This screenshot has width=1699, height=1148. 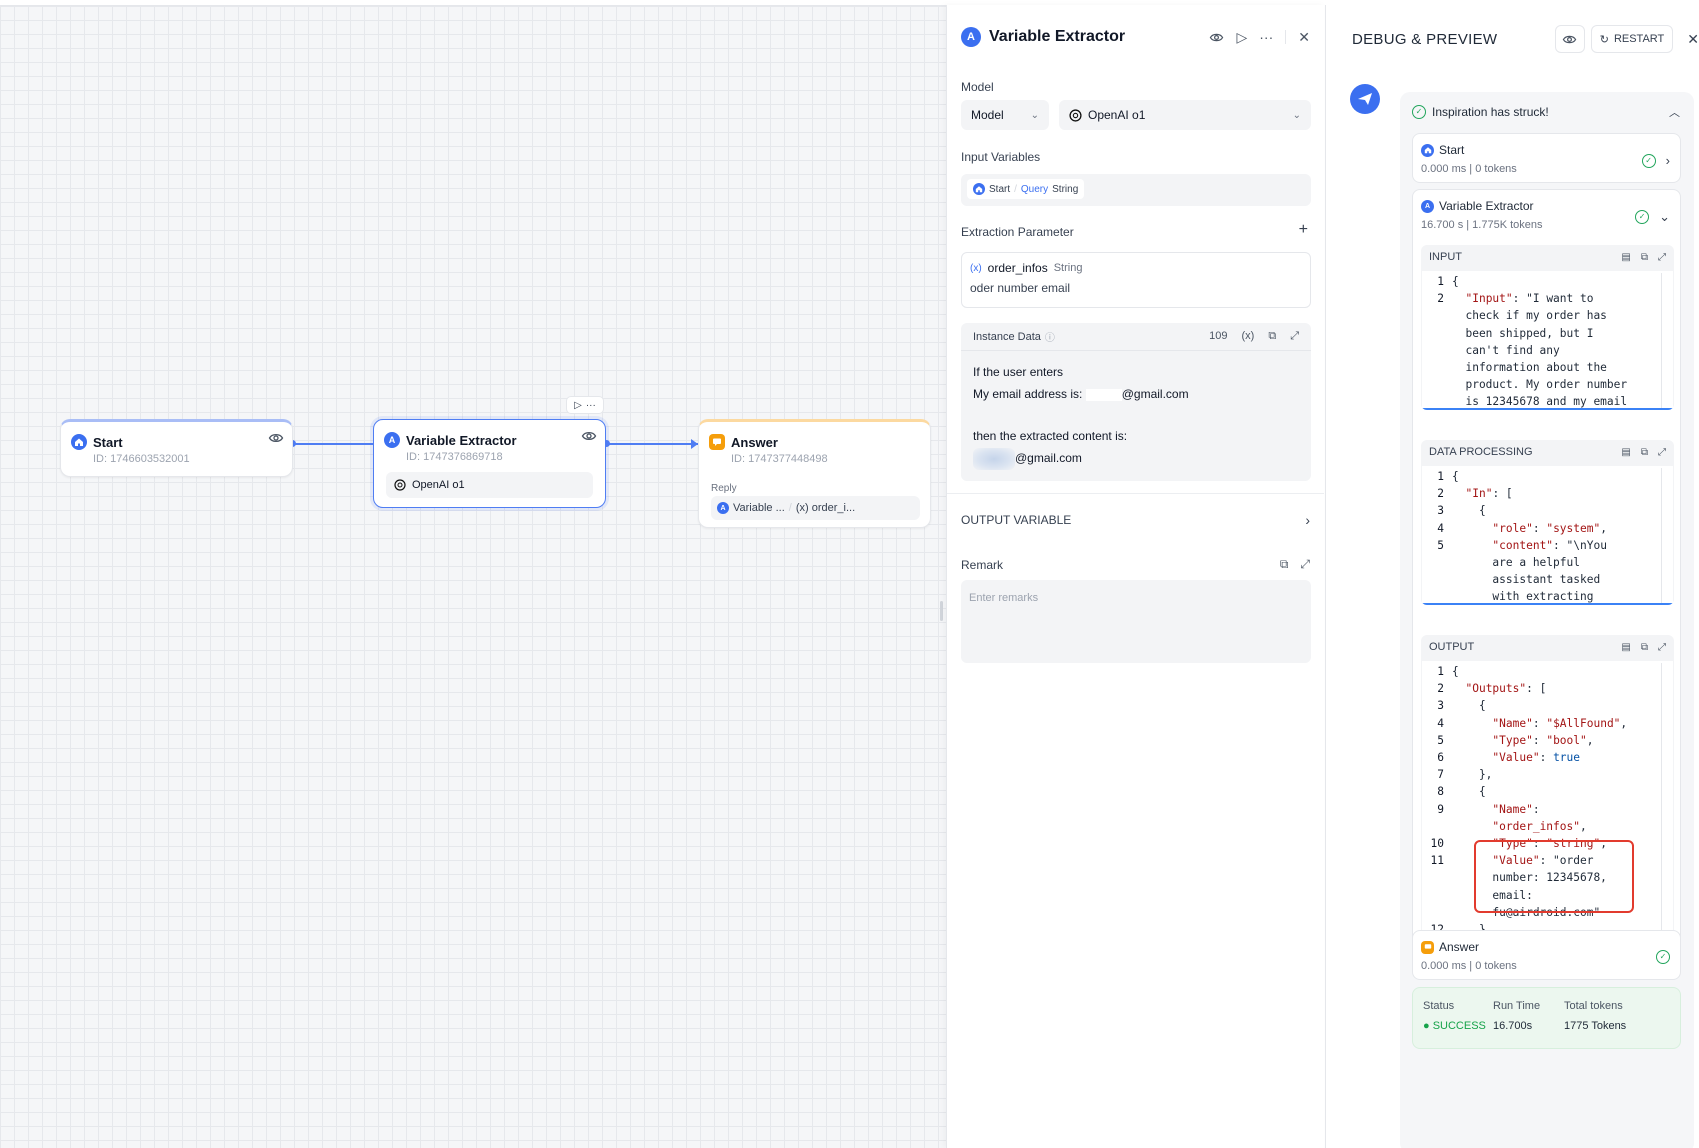 I want to click on input-variable-chip: Start / Query String, so click(x=1026, y=189).